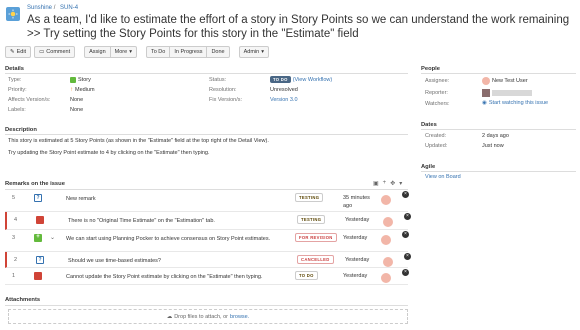 The width and height of the screenshot is (580, 330). Describe the element at coordinates (15, 69) in the screenshot. I see `details-heading: Details` at that location.